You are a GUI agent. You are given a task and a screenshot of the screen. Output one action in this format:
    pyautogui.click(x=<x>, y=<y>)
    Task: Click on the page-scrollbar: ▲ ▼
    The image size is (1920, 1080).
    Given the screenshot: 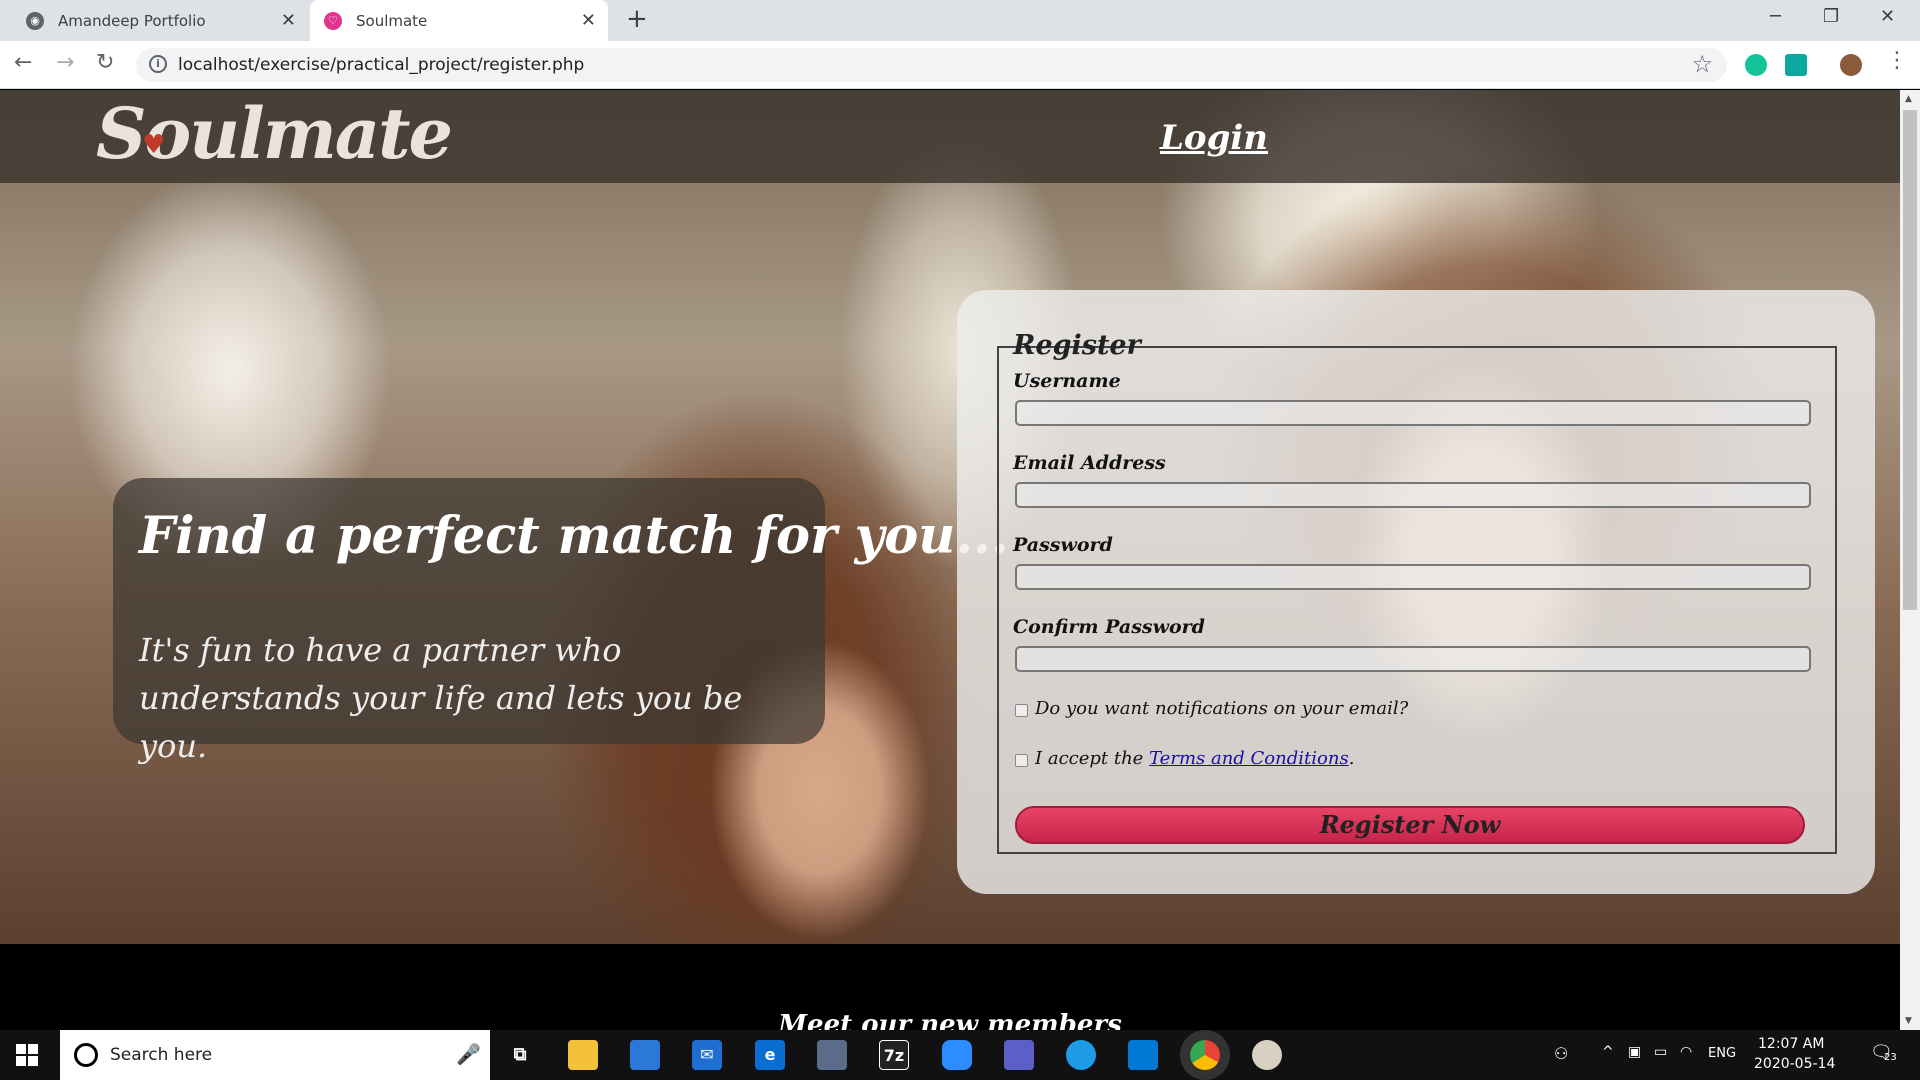 What is the action you would take?
    pyautogui.click(x=1910, y=560)
    